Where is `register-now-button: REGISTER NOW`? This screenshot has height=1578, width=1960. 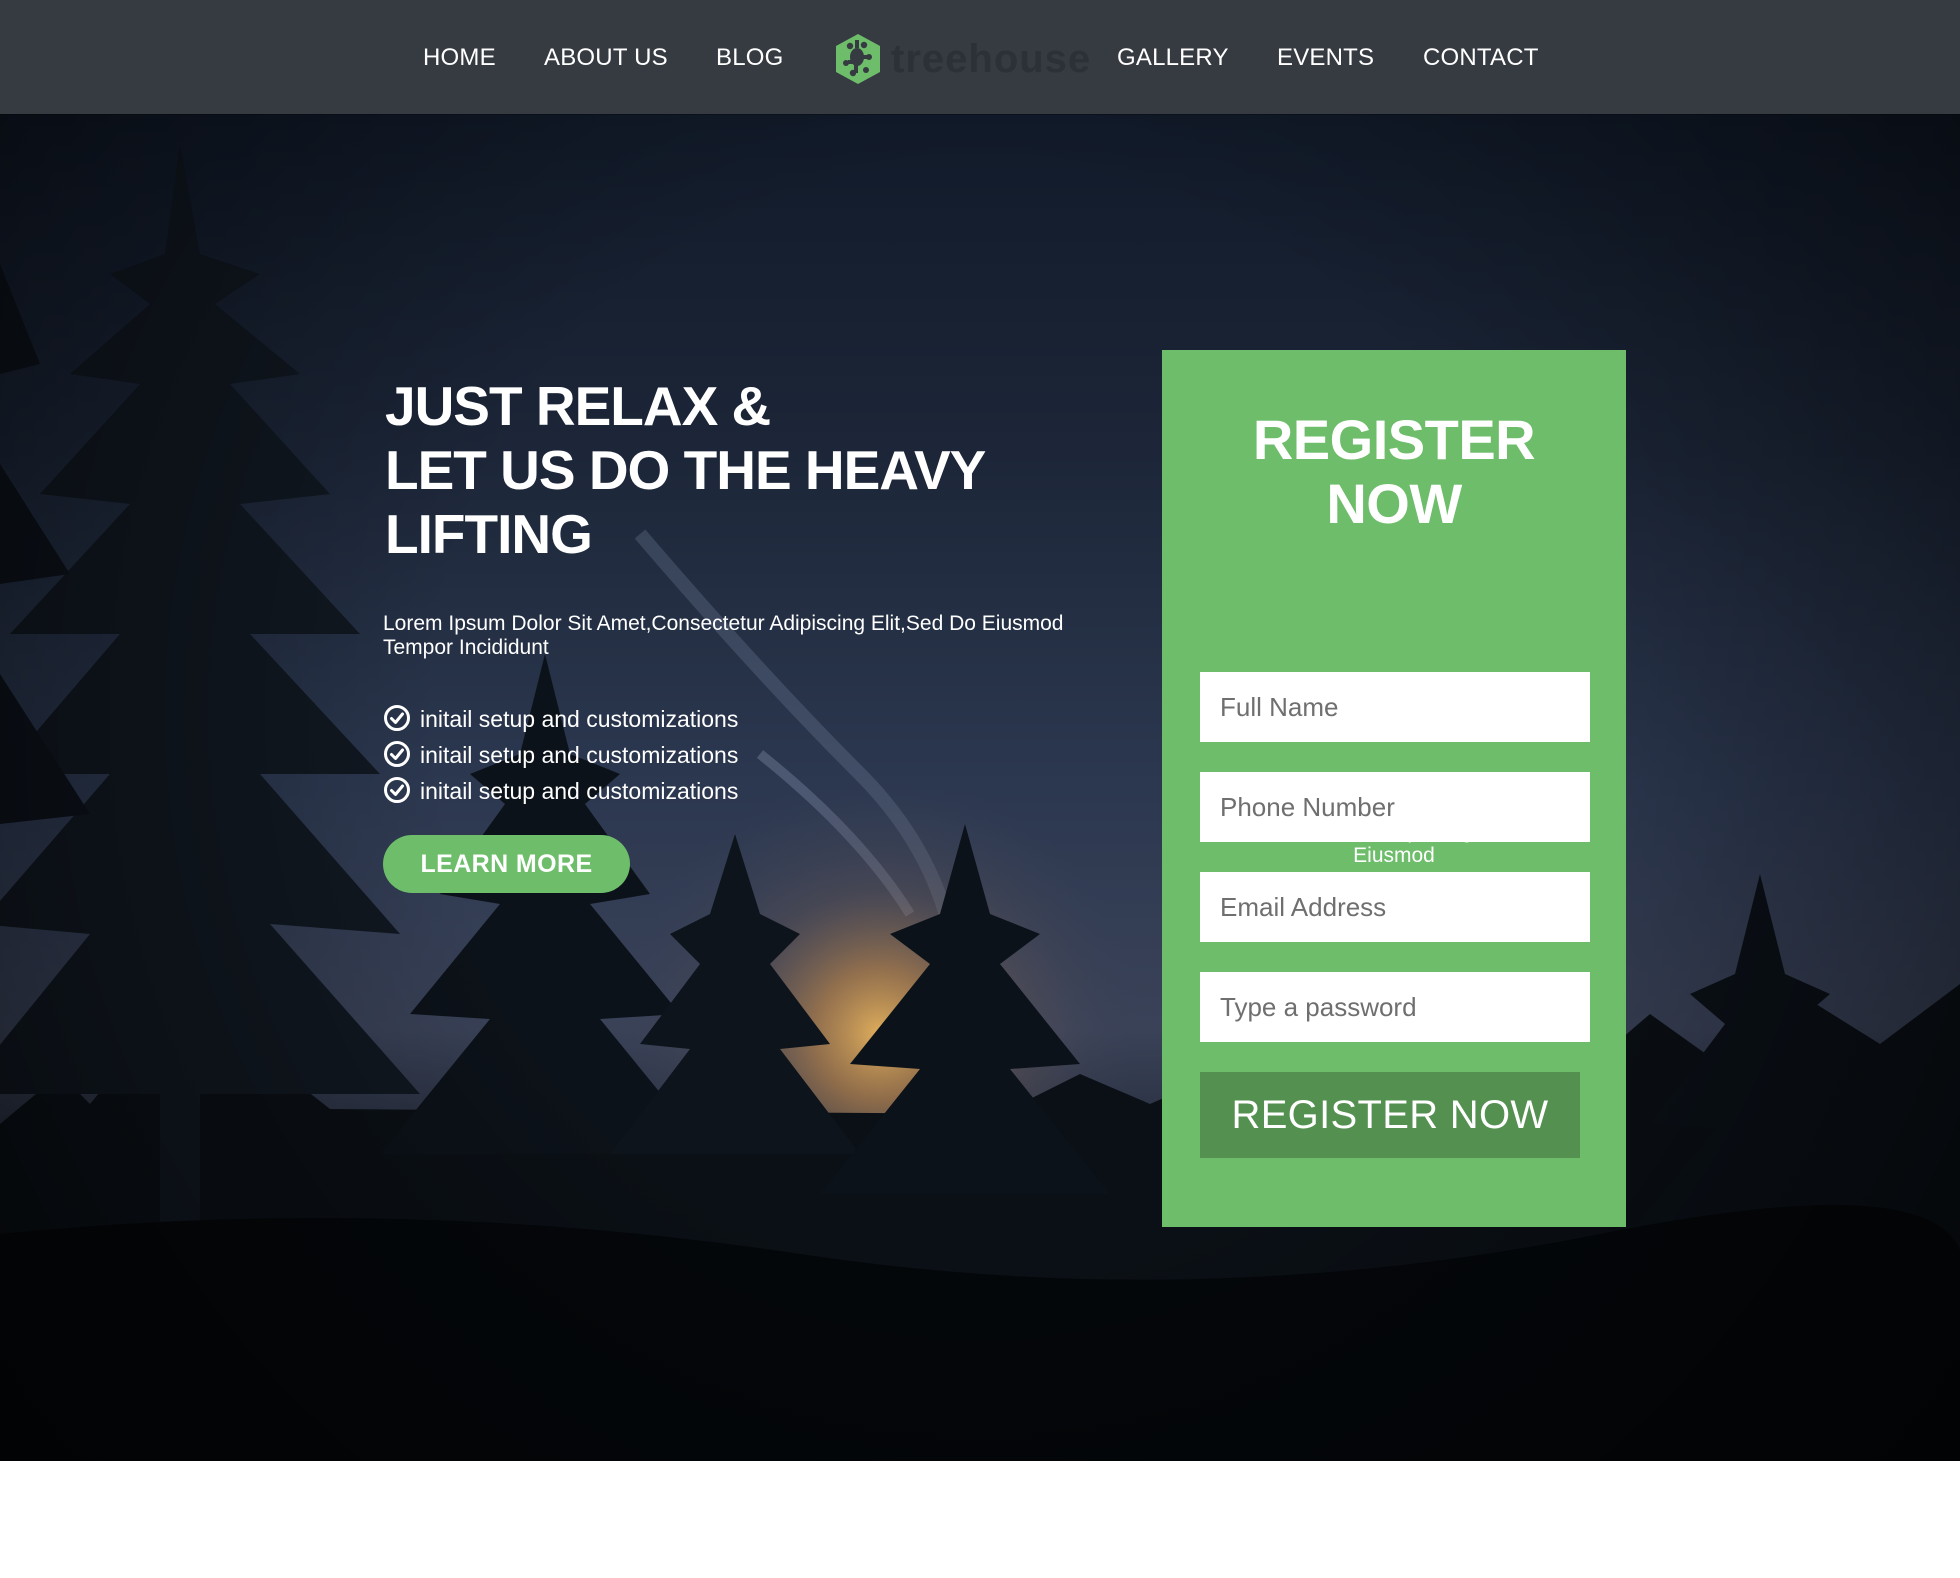
register-now-button: REGISTER NOW is located at coordinates (1390, 1115).